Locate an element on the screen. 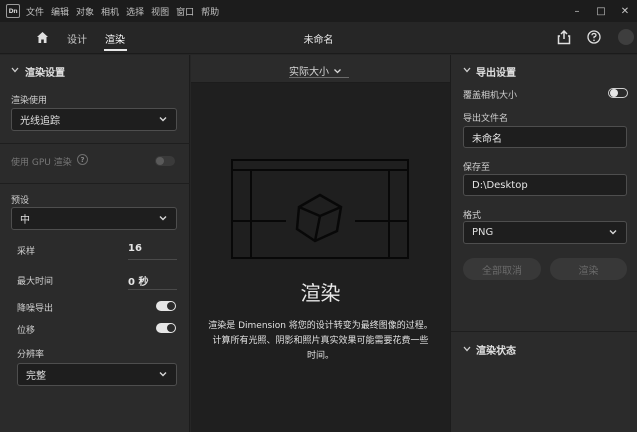 The width and height of the screenshot is (637, 432). denoise-toggle is located at coordinates (166, 306).